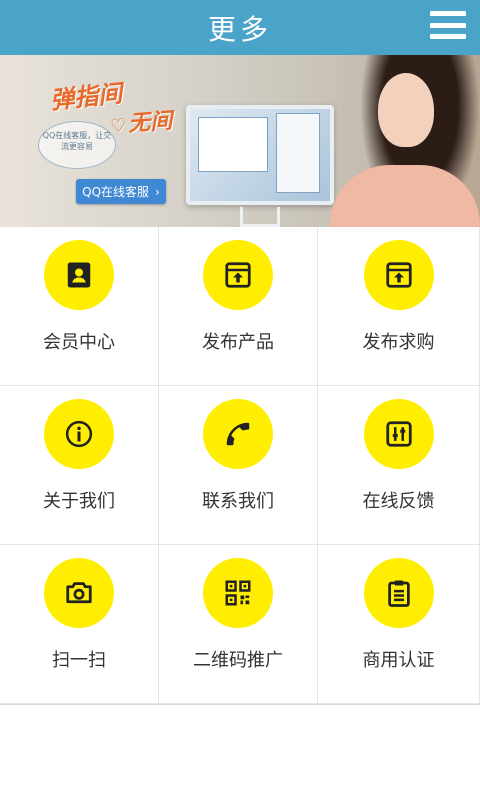 This screenshot has height=800, width=480. What do you see at coordinates (238, 660) in the screenshot?
I see `grid-item-label: 二维码推广` at bounding box center [238, 660].